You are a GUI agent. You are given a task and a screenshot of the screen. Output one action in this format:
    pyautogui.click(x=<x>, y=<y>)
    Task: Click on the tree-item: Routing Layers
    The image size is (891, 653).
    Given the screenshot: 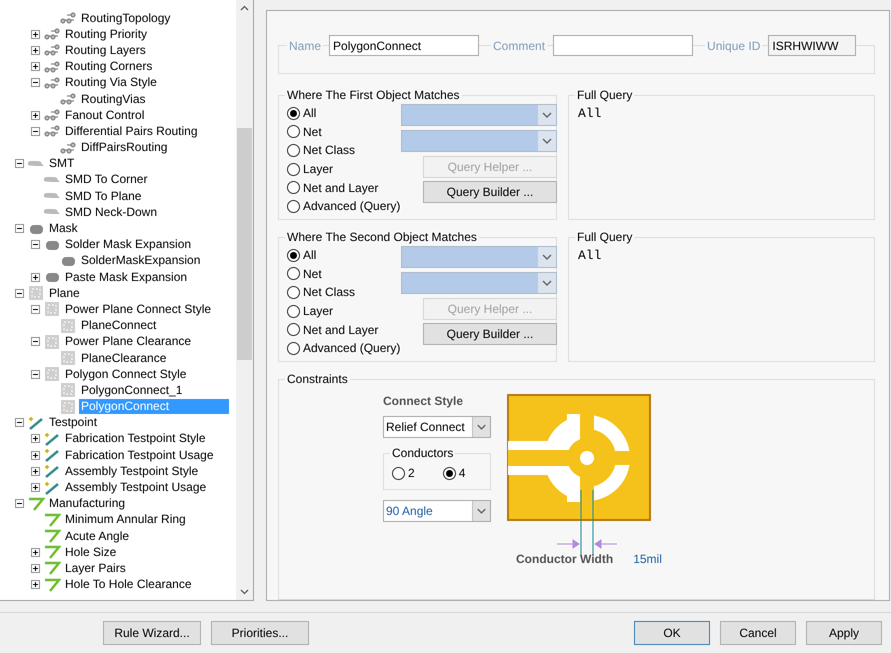 What is the action you would take?
    pyautogui.click(x=105, y=50)
    